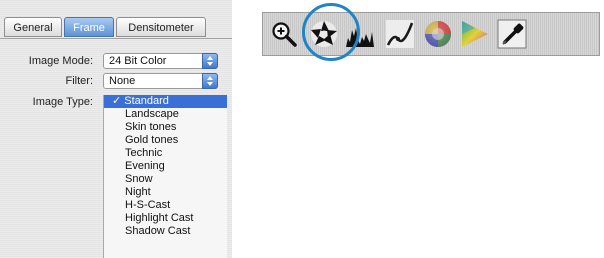 This screenshot has height=258, width=604. What do you see at coordinates (165, 166) in the screenshot?
I see `menu-item-evening: Evening` at bounding box center [165, 166].